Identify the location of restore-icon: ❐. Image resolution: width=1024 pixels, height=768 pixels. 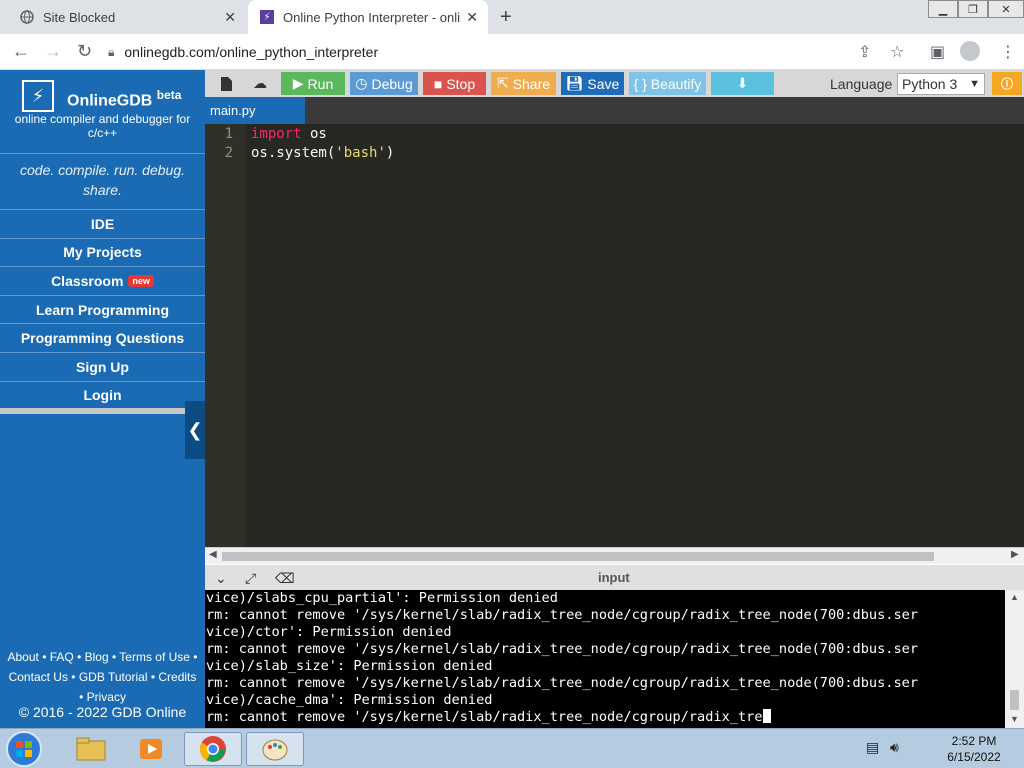
(973, 9).